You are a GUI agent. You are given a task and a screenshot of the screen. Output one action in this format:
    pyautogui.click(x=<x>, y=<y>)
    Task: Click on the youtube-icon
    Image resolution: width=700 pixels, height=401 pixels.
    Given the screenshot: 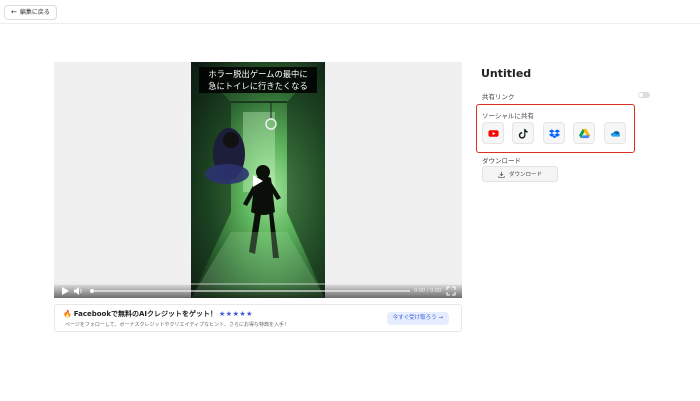 What is the action you would take?
    pyautogui.click(x=493, y=133)
    